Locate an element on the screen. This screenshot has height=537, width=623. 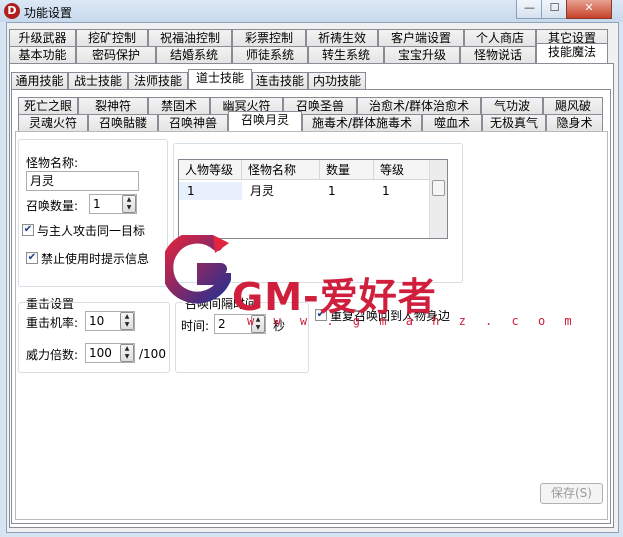
close-button: ✕ is located at coordinates (589, 9).